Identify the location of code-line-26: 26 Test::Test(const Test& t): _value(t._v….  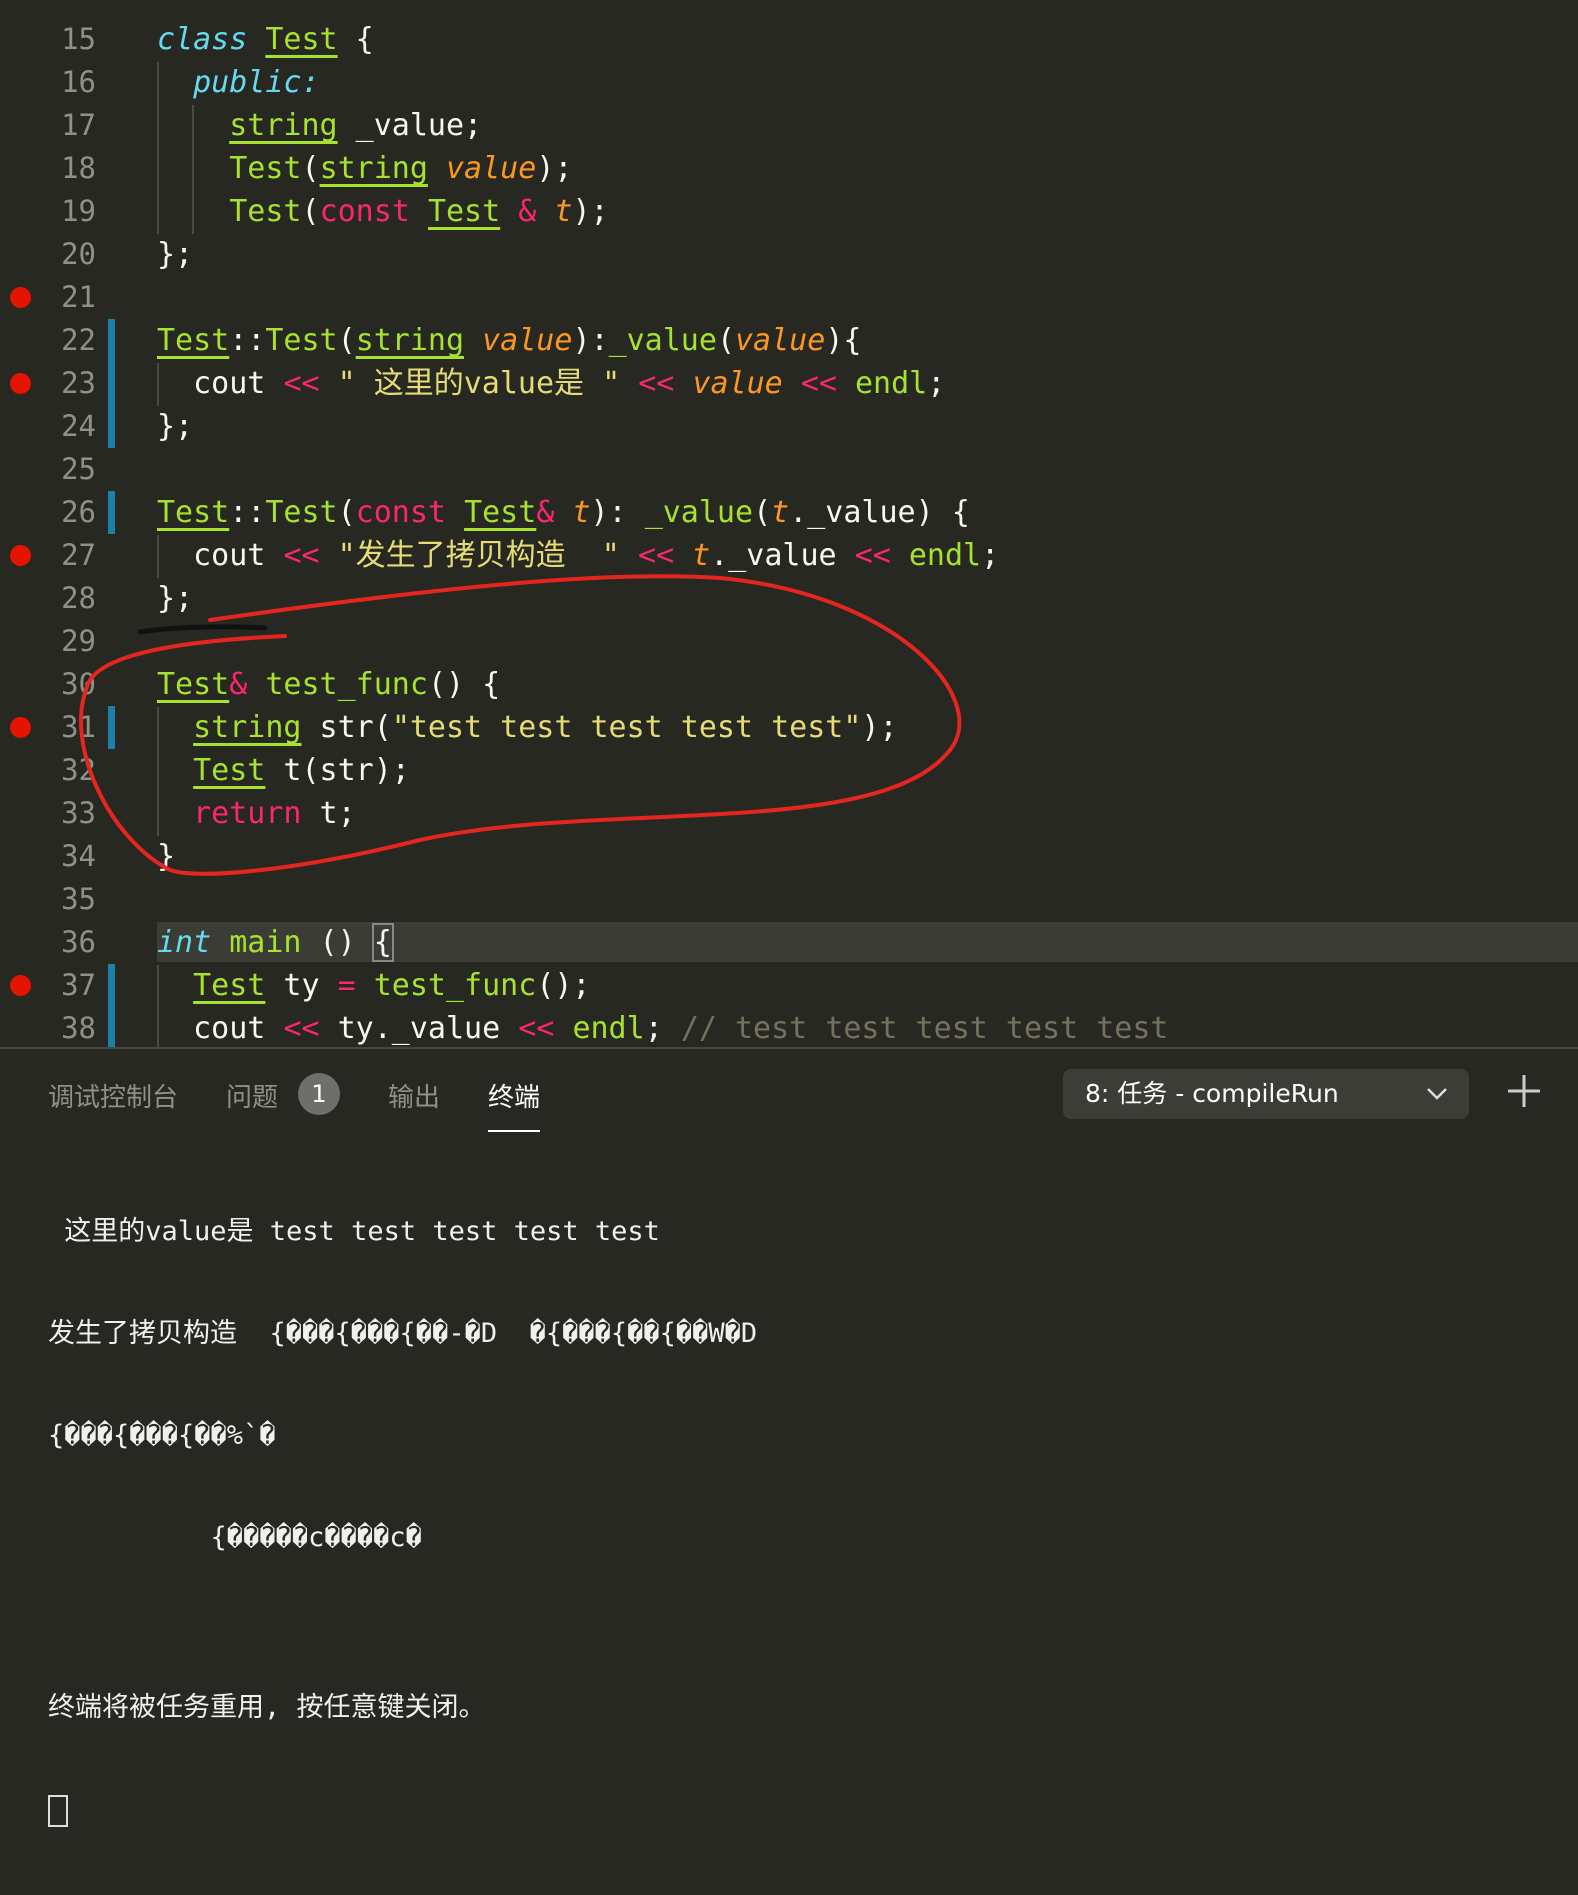
(789, 512).